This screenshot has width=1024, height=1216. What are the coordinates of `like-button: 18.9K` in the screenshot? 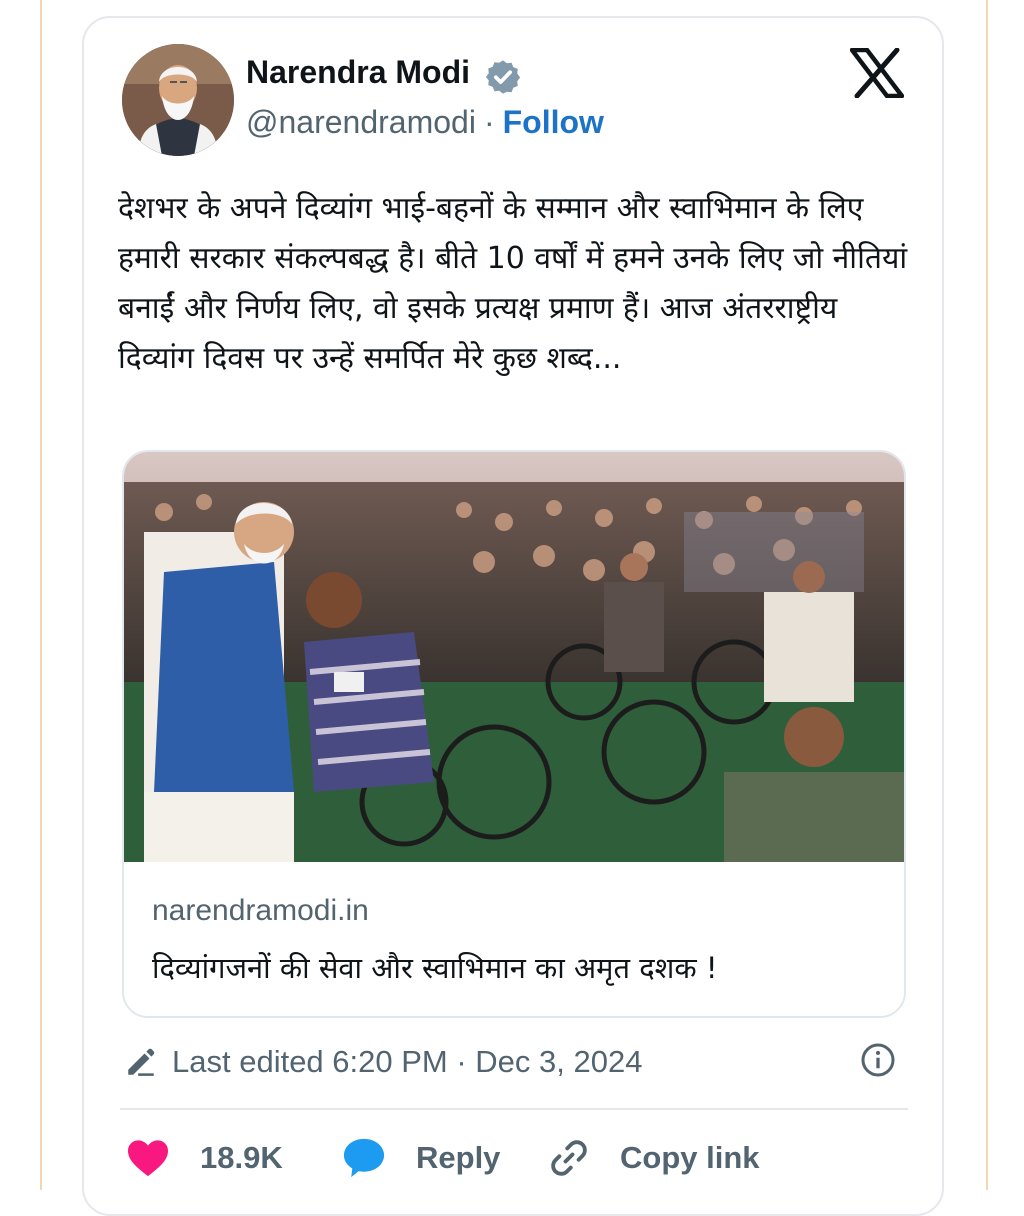 It's located at (204, 1158).